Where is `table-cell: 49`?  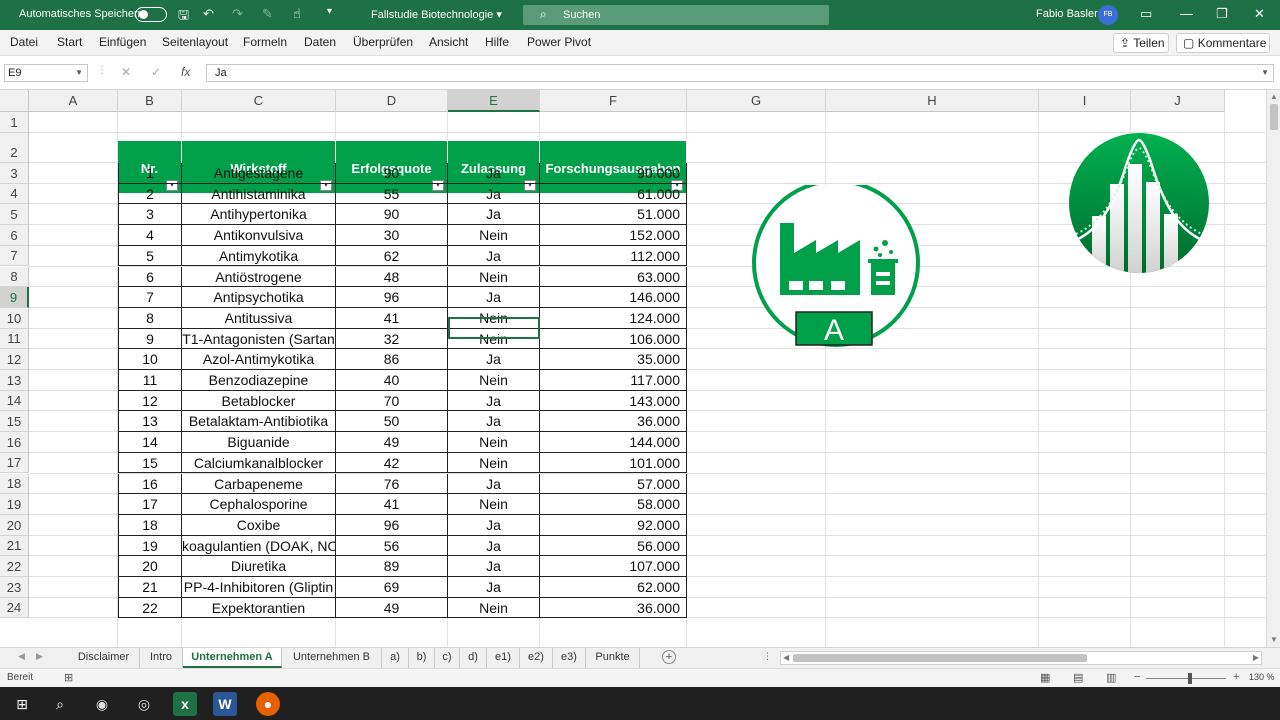
table-cell: 49 is located at coordinates (392, 608).